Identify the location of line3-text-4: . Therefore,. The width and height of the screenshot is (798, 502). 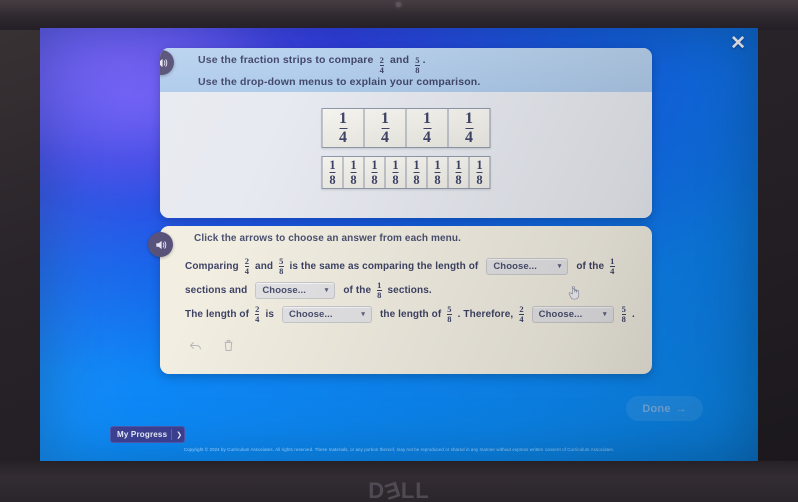
(485, 314).